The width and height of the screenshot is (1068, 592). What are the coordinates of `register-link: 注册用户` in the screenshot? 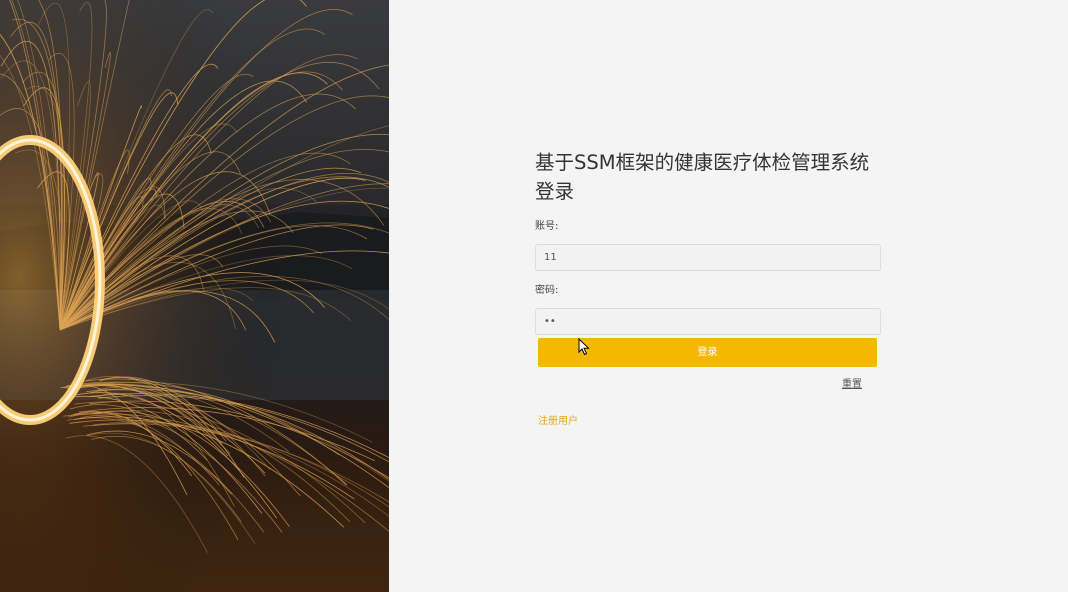 It's located at (558, 419).